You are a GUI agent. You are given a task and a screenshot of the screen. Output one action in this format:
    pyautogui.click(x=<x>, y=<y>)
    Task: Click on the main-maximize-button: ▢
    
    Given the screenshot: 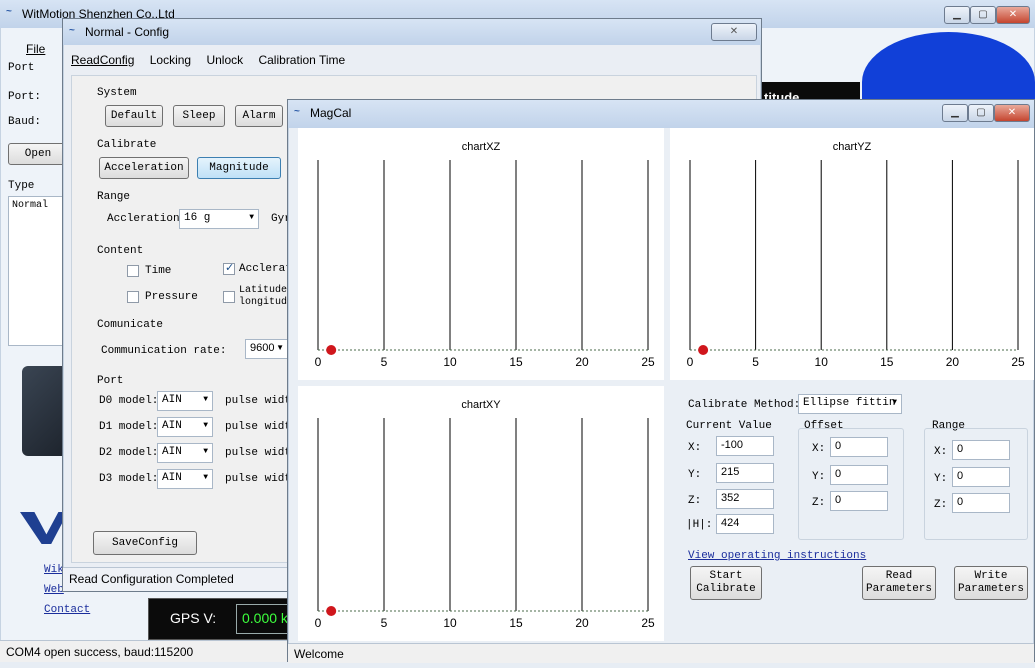 What is the action you would take?
    pyautogui.click(x=983, y=15)
    